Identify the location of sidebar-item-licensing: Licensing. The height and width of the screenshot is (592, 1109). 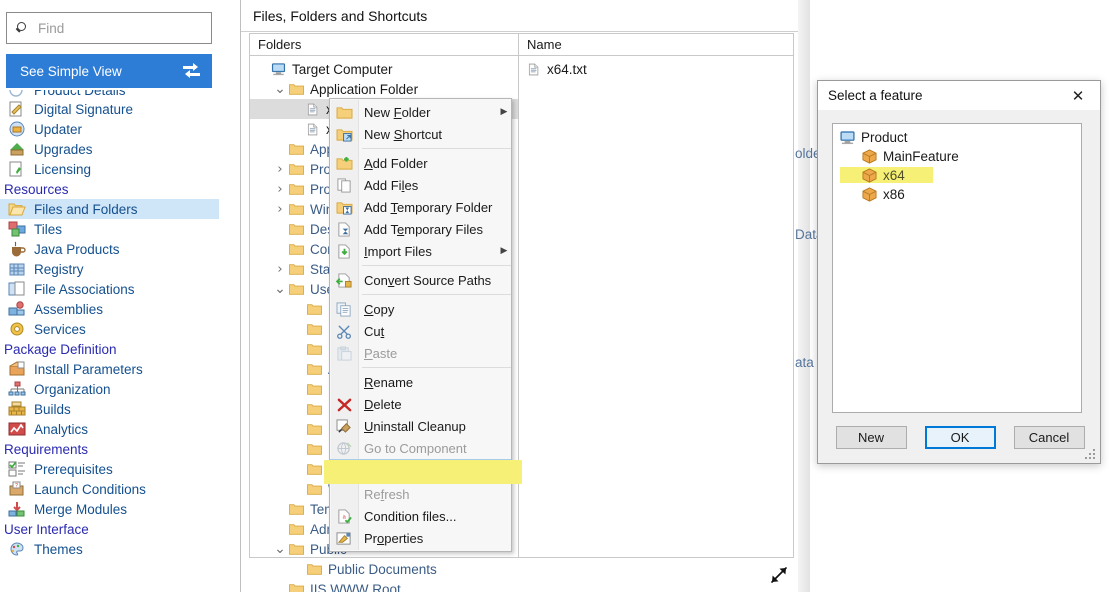
(109, 169).